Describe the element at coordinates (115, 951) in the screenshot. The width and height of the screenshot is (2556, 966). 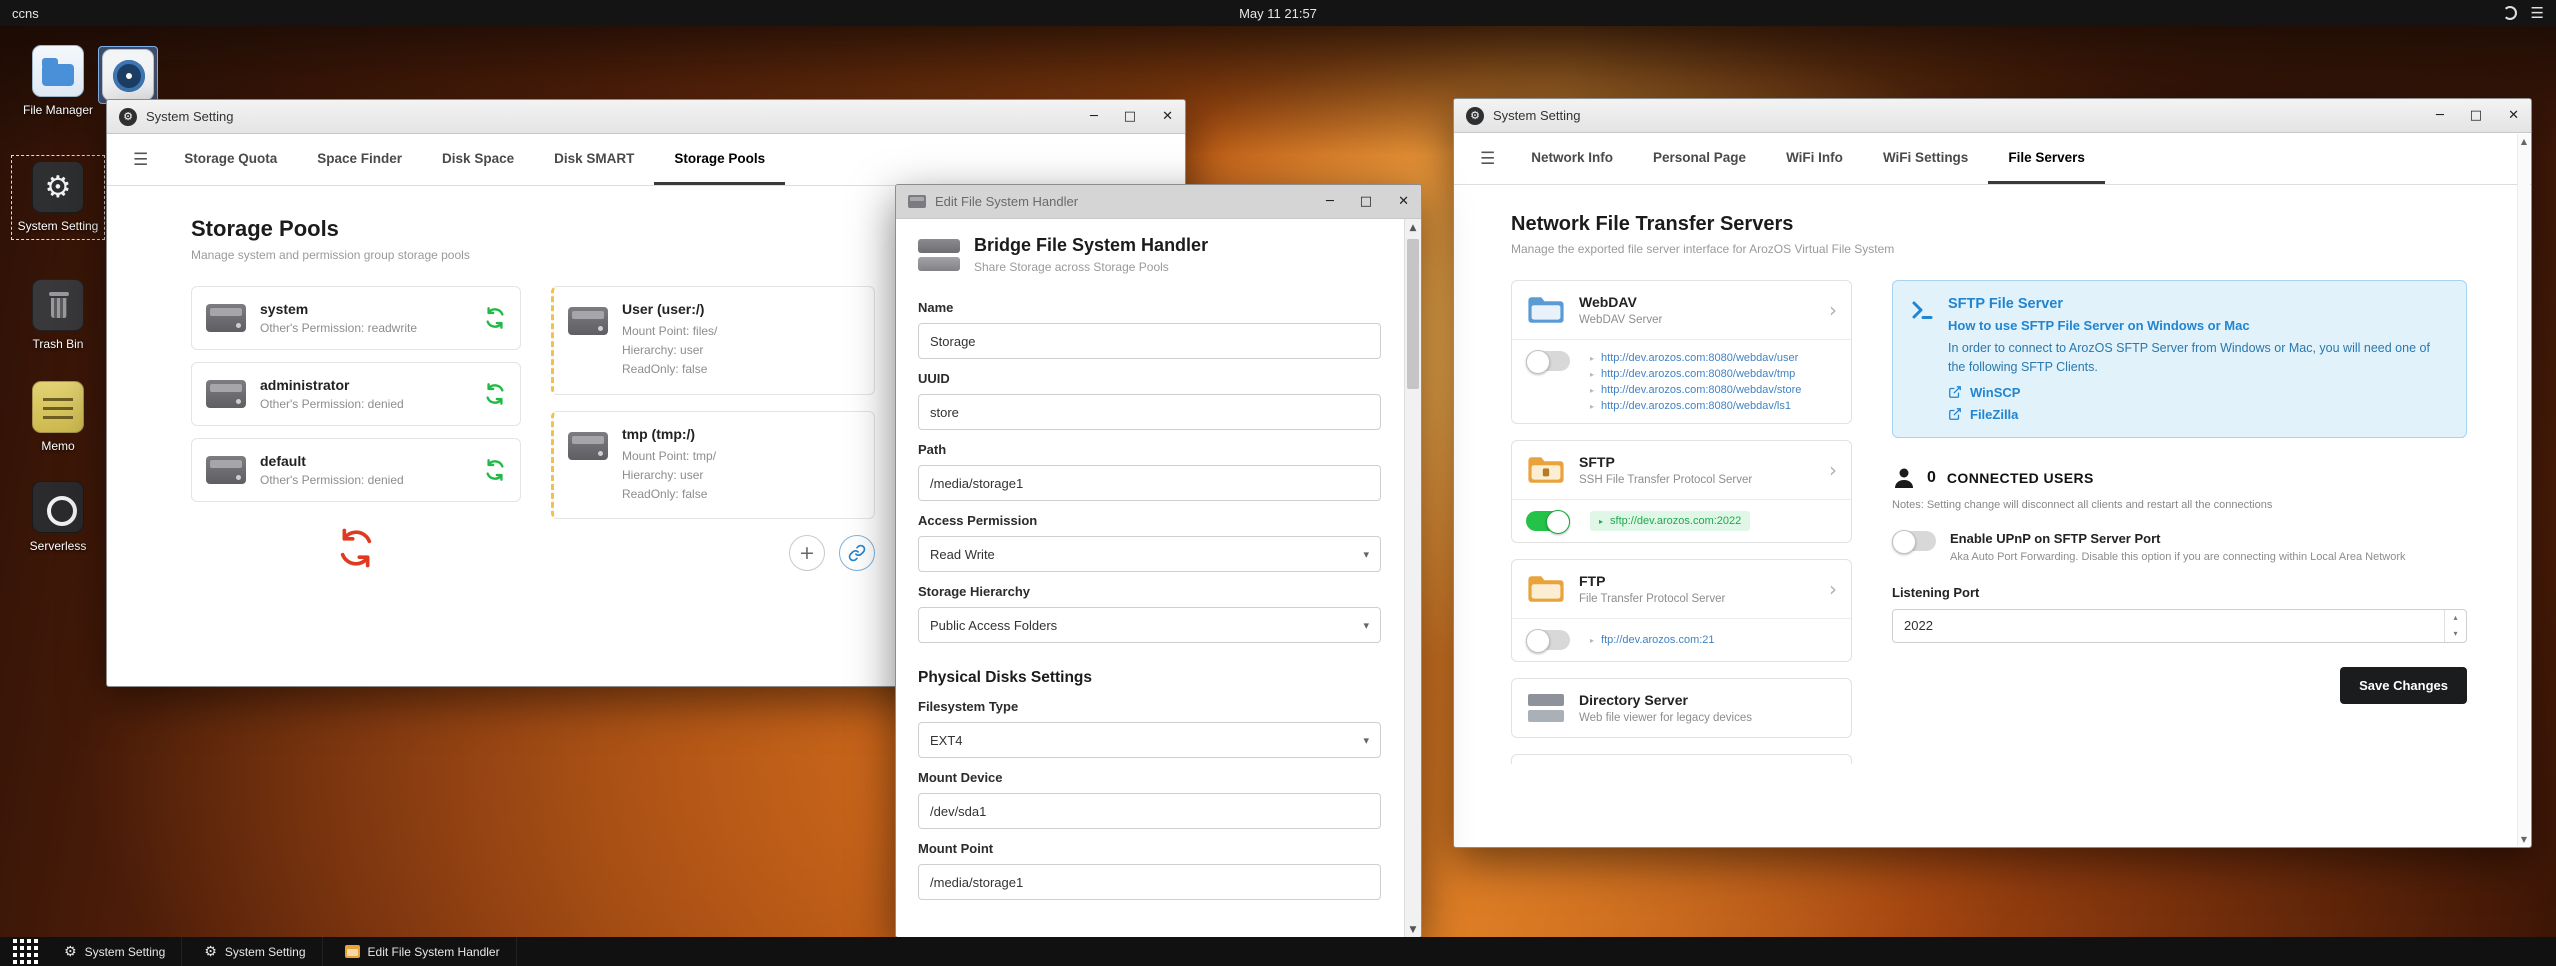
I see `task-item-system-setting-1: ⚙ System Setting` at that location.